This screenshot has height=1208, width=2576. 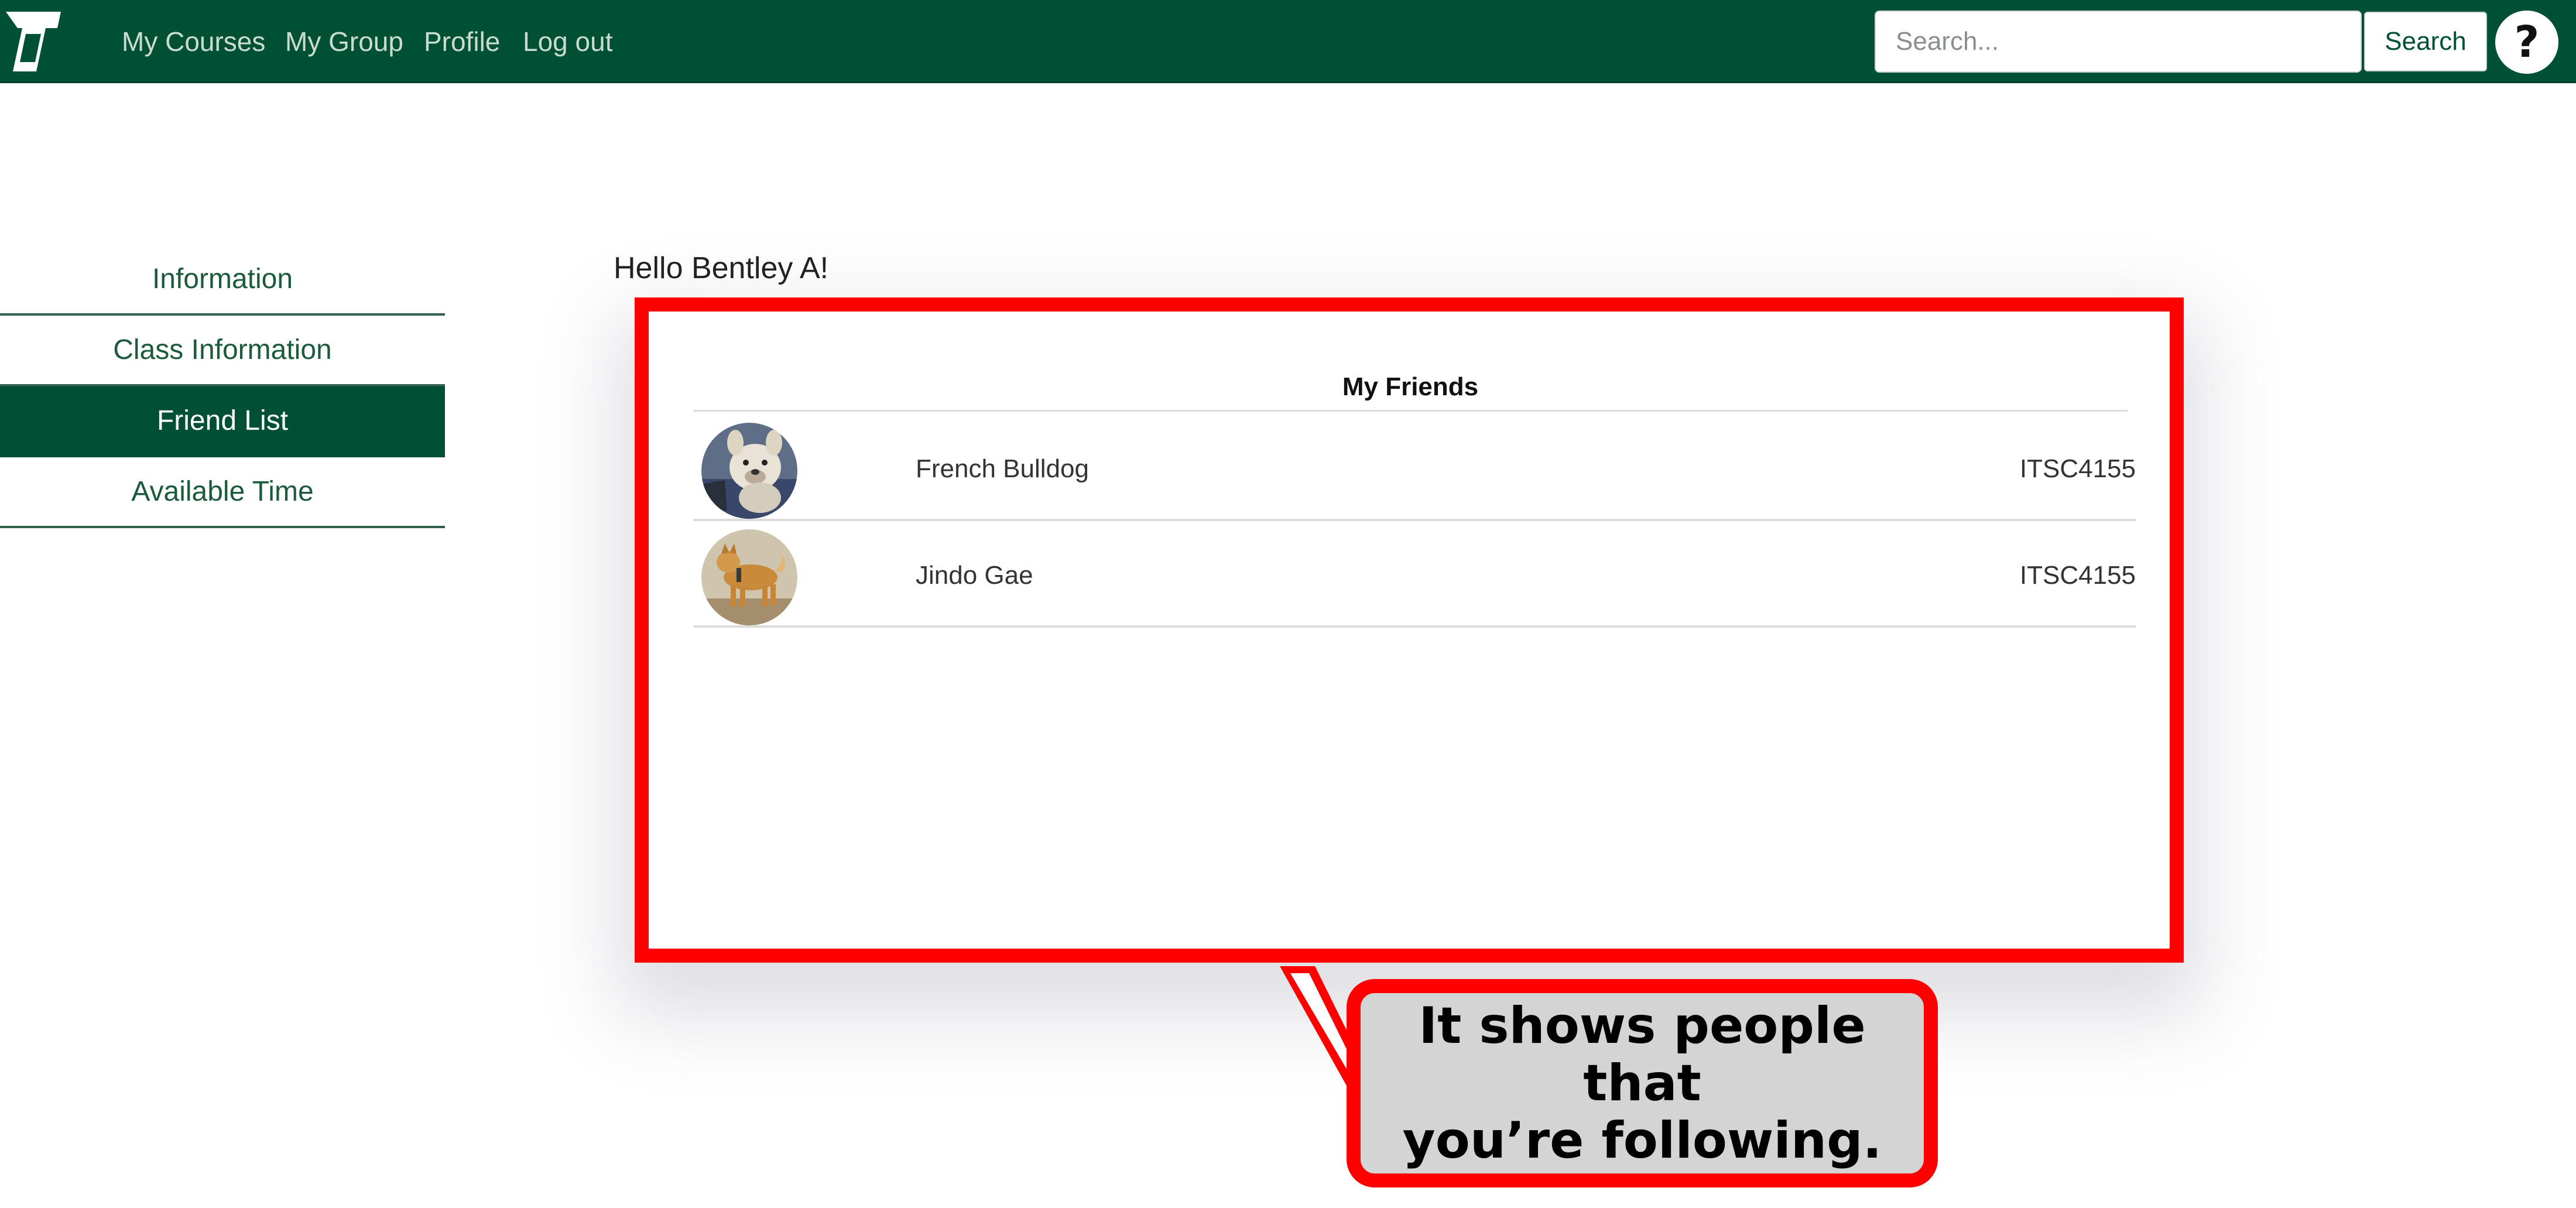 I want to click on callout-tail-shape, so click(x=1325, y=1031).